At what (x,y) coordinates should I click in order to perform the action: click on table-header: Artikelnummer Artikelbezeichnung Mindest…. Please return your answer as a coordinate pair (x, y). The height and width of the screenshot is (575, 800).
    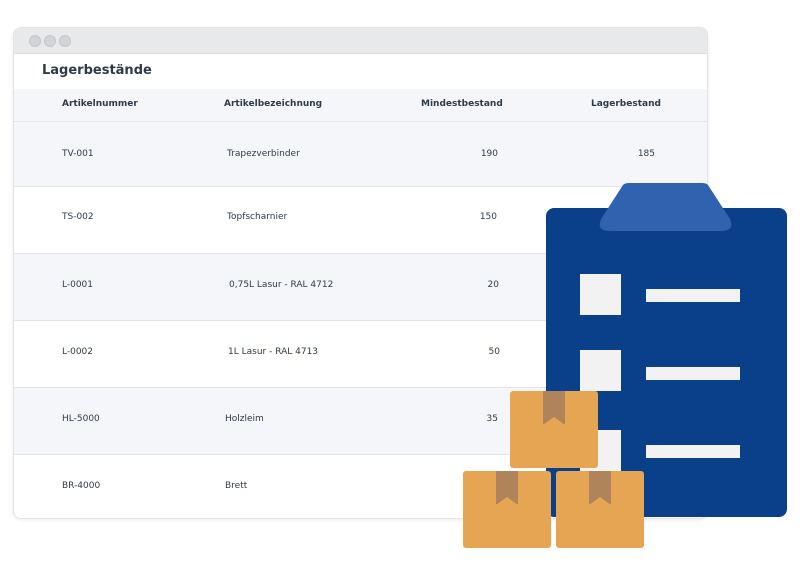
    Looking at the image, I should click on (360, 105).